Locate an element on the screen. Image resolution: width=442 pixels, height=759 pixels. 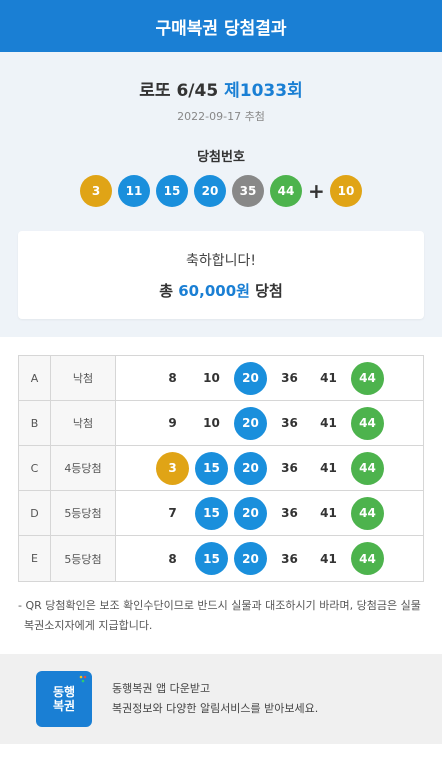
app-banner-text: 동행복권 앱 다운받고 복권정보와 다양한 알림서비스를 받아보세요. is located at coordinates (215, 699).